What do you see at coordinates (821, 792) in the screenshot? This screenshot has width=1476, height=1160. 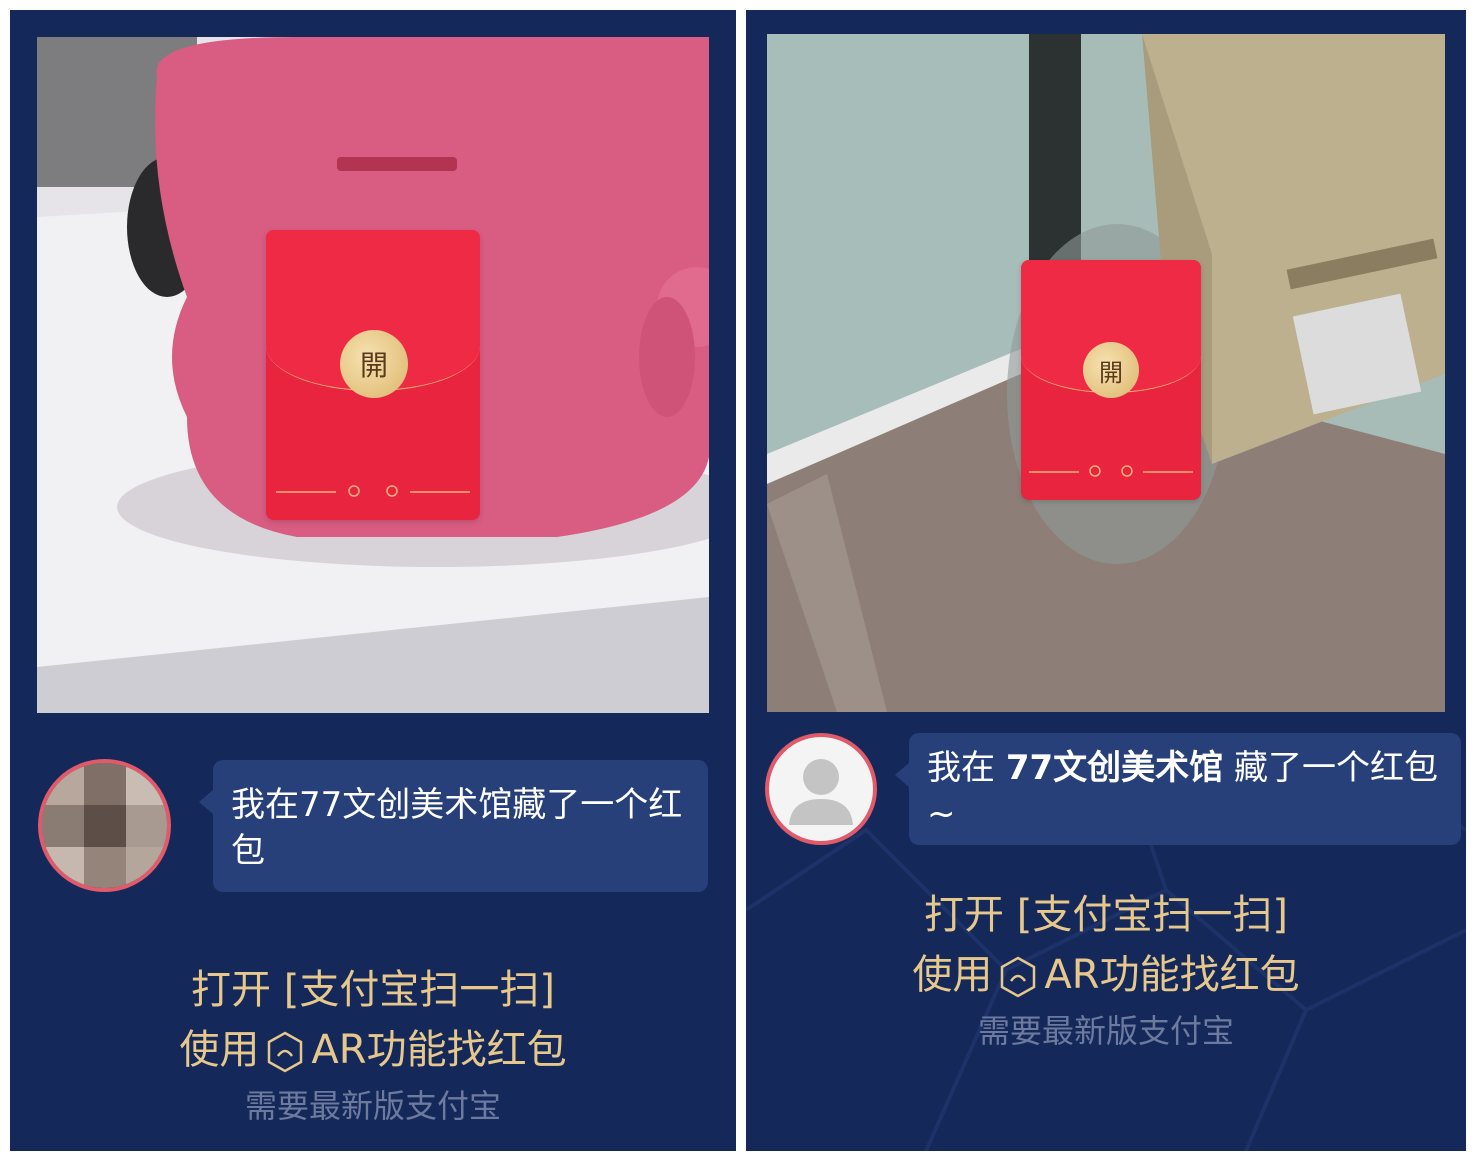 I see `default-user-icon` at bounding box center [821, 792].